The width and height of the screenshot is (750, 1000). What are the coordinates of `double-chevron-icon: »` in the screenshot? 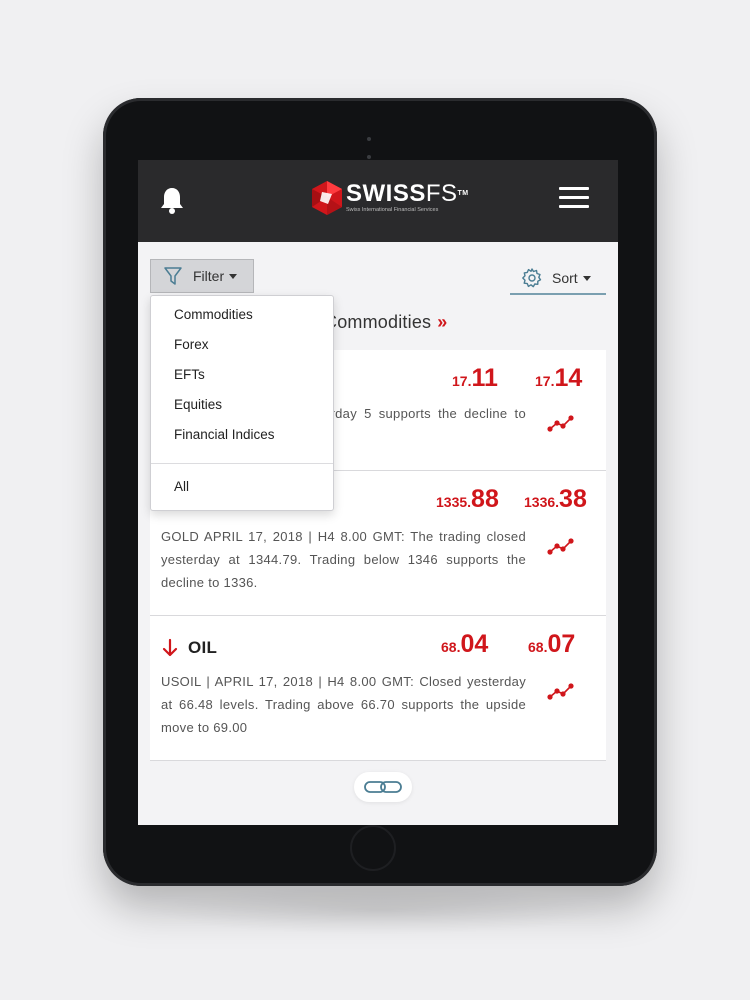 It's located at (442, 322).